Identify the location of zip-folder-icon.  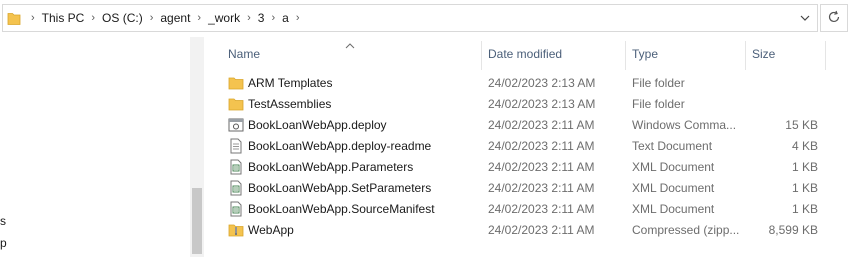
(236, 230).